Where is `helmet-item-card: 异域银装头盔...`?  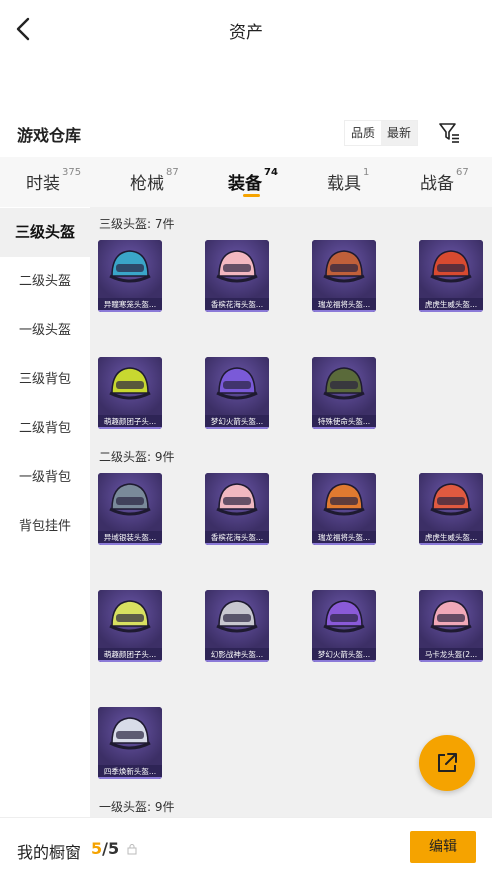
helmet-item-card: 异域银装头盔... is located at coordinates (130, 509).